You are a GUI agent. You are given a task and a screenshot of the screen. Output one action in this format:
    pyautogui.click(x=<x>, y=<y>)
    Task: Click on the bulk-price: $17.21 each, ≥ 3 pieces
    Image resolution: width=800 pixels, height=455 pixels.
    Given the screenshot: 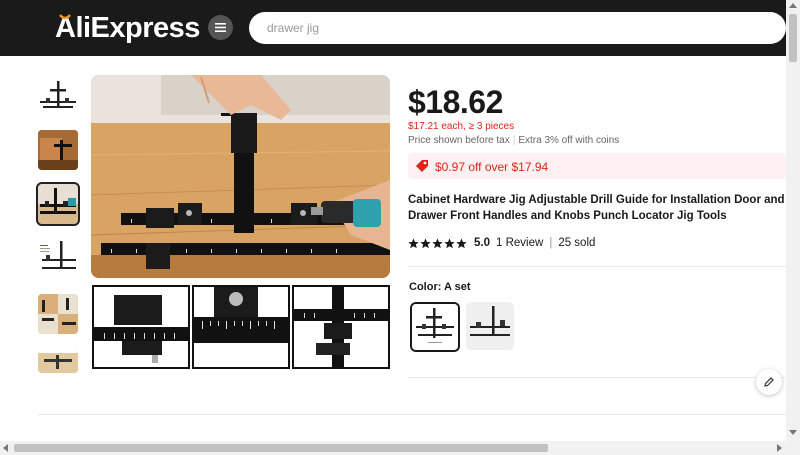 What is the action you would take?
    pyautogui.click(x=461, y=126)
    